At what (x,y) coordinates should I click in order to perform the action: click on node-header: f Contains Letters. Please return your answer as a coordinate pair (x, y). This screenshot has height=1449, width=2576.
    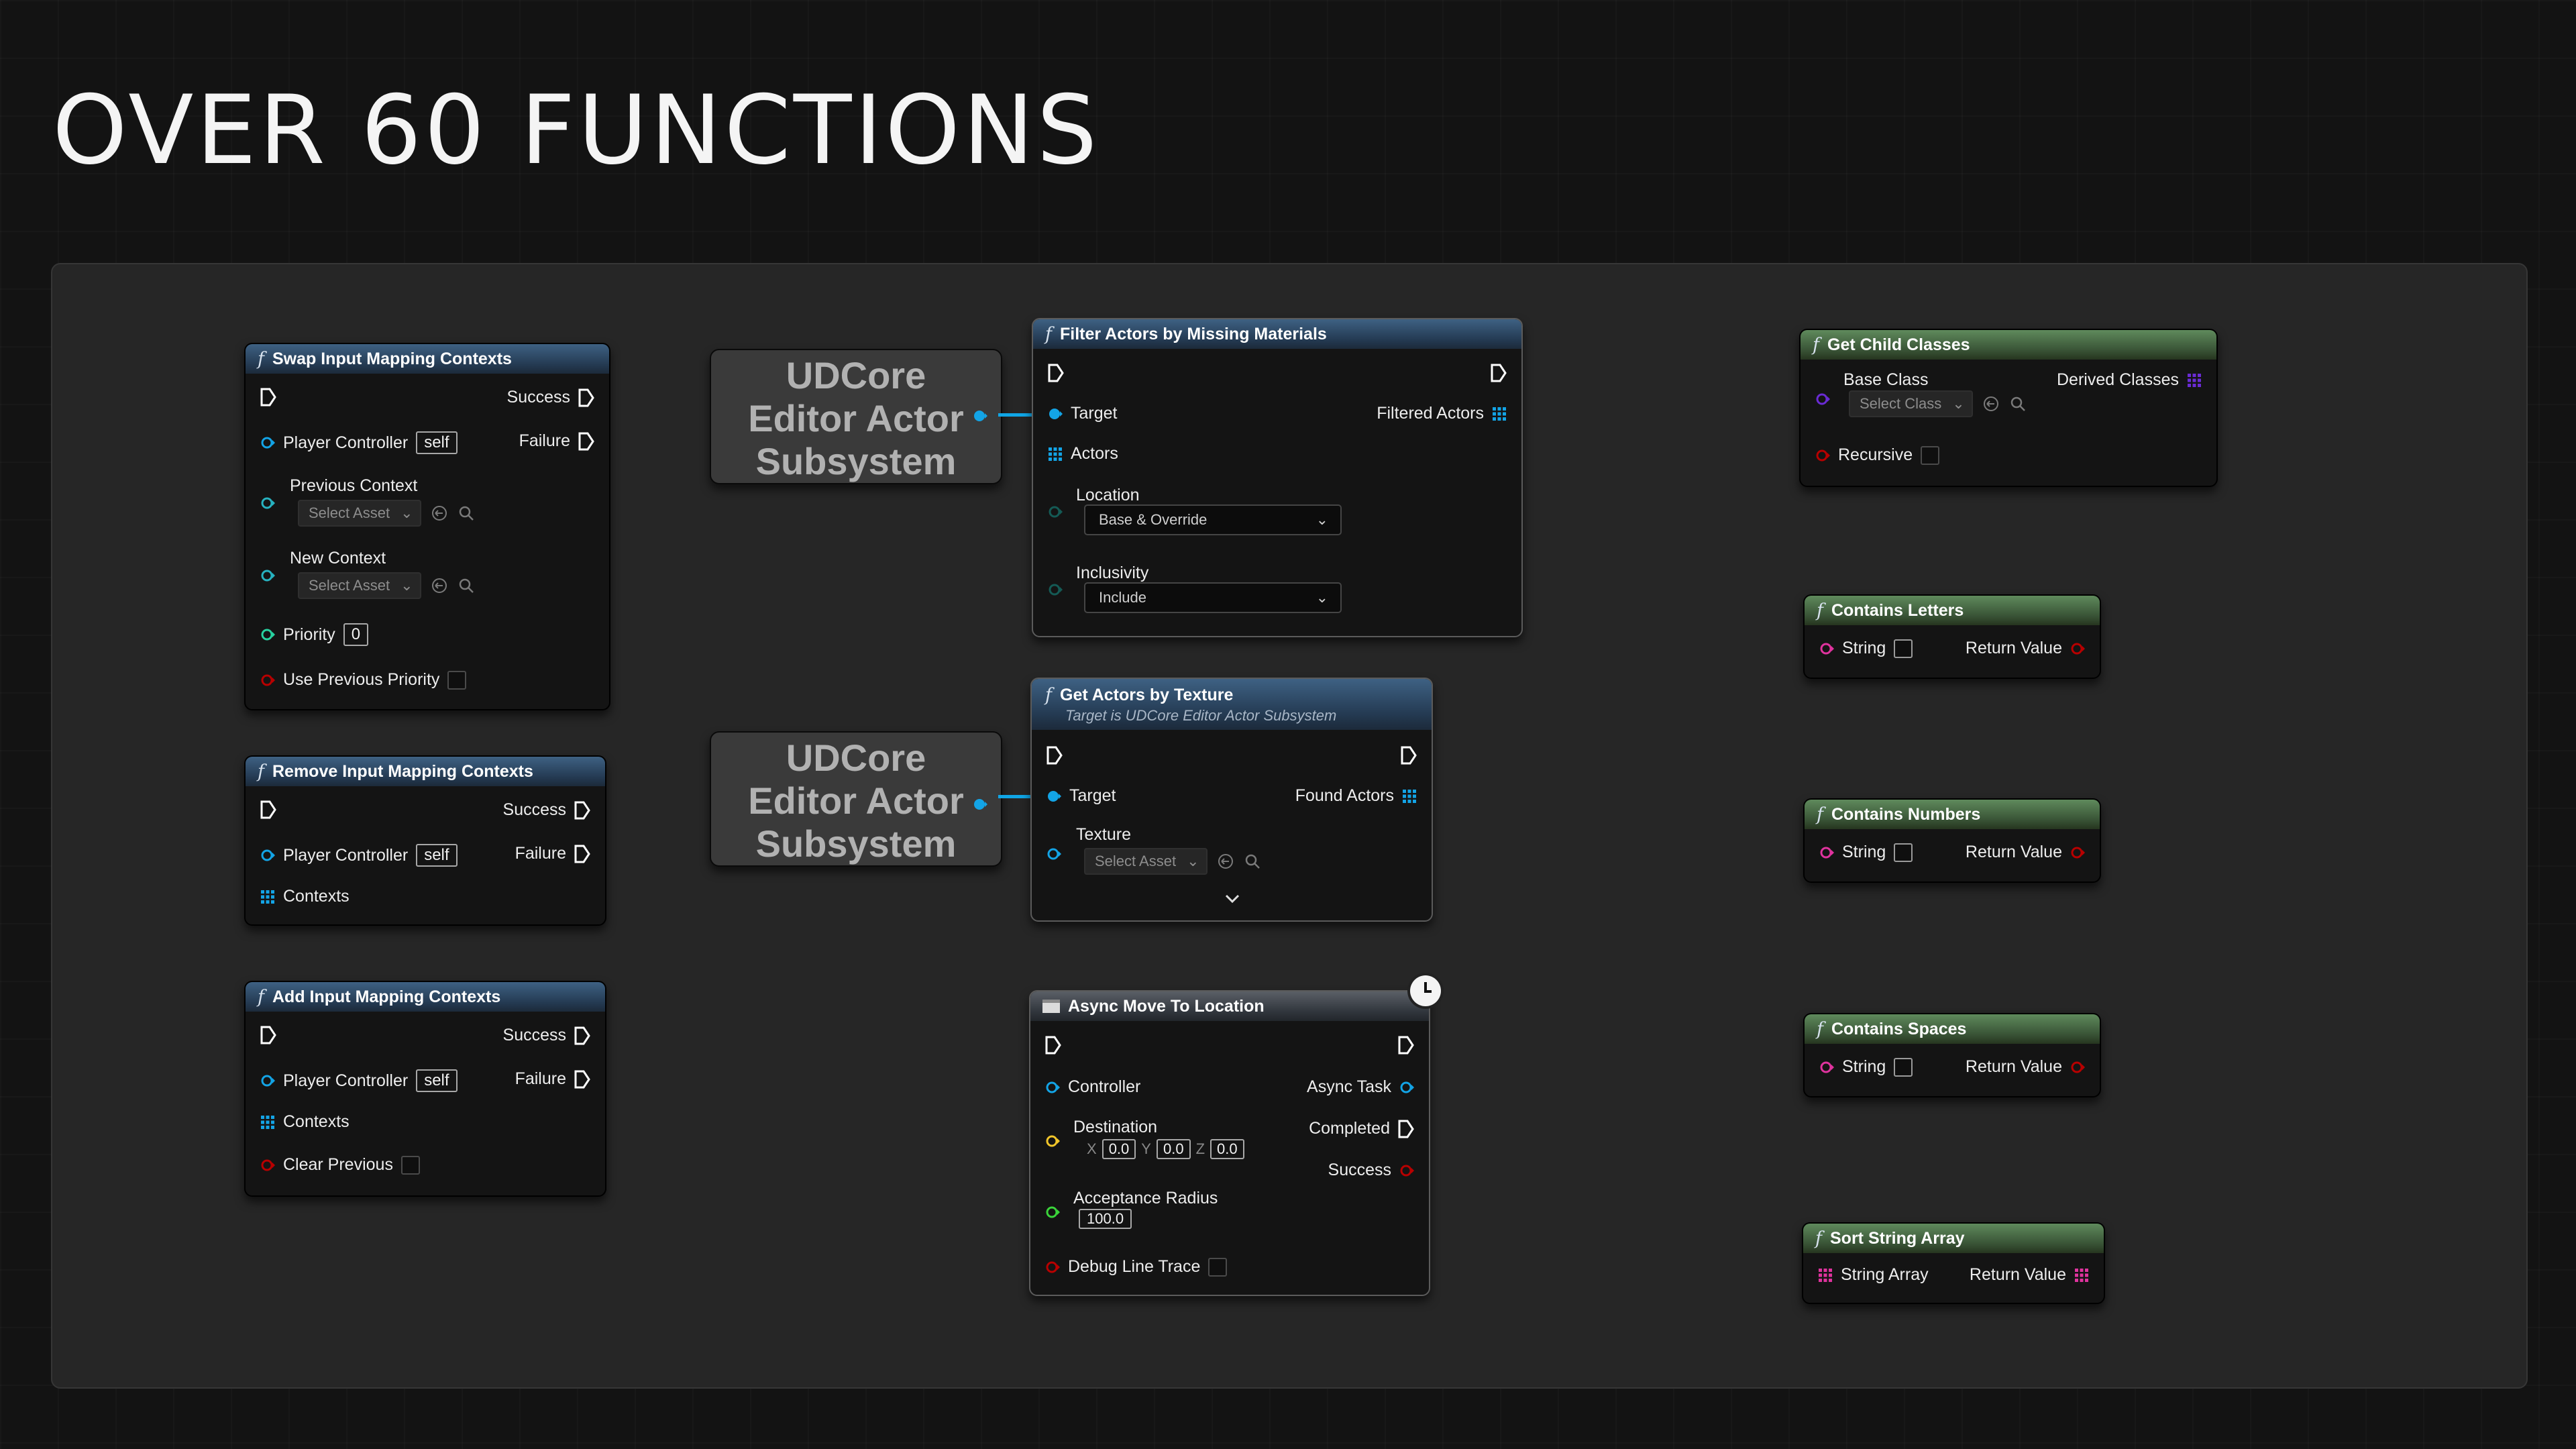
    Looking at the image, I should click on (1952, 610).